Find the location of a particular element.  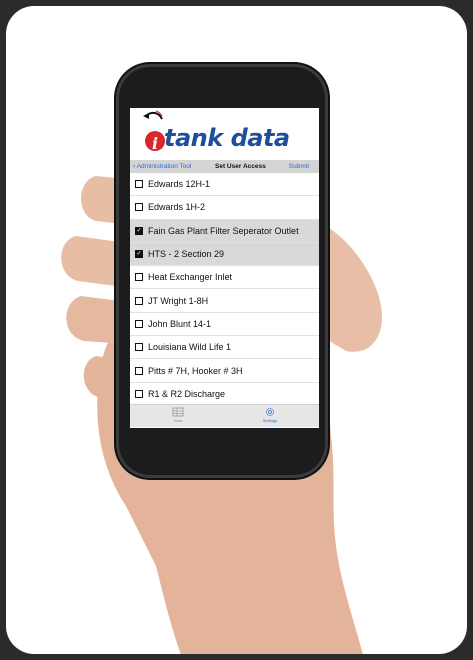

list-item-label: Pitts # 7H, Hooker # 3H is located at coordinates (195, 370).